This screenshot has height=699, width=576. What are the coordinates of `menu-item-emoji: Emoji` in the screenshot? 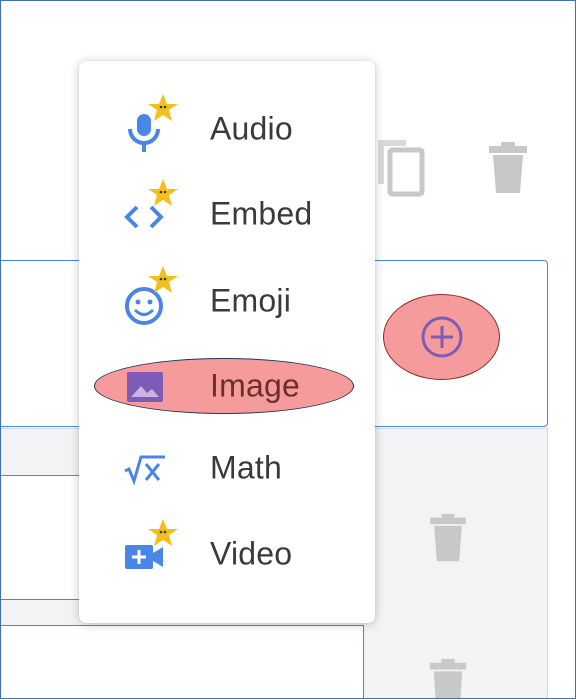 It's located at (227, 301).